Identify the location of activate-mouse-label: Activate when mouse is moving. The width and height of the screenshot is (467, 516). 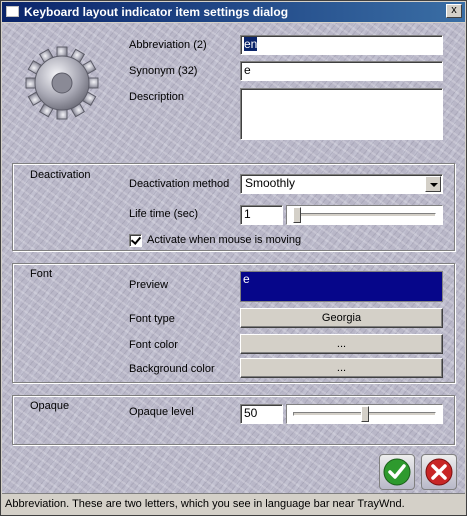
(224, 240).